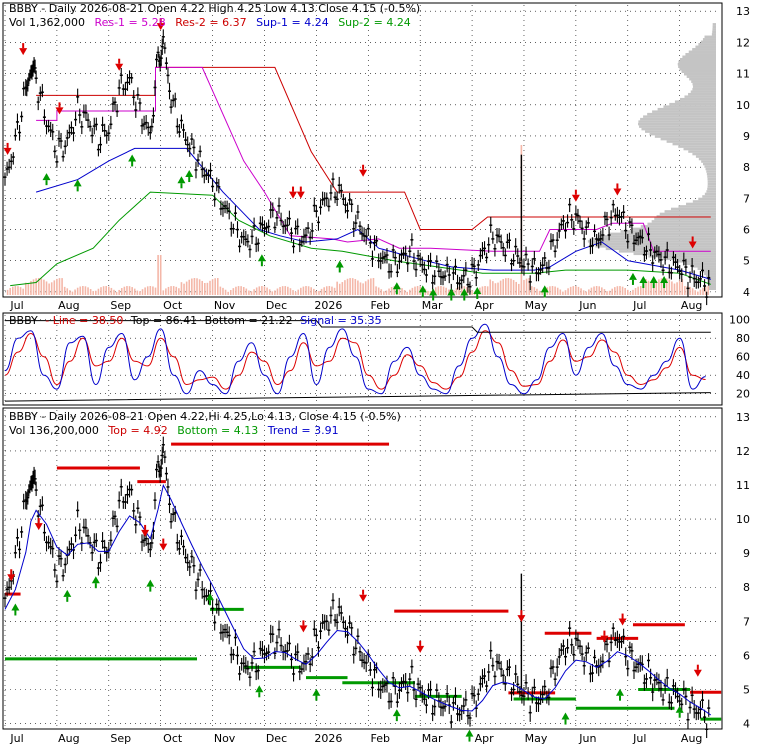 The image size is (780, 749). Describe the element at coordinates (746, 198) in the screenshot. I see `y-tick-label: 7` at that location.